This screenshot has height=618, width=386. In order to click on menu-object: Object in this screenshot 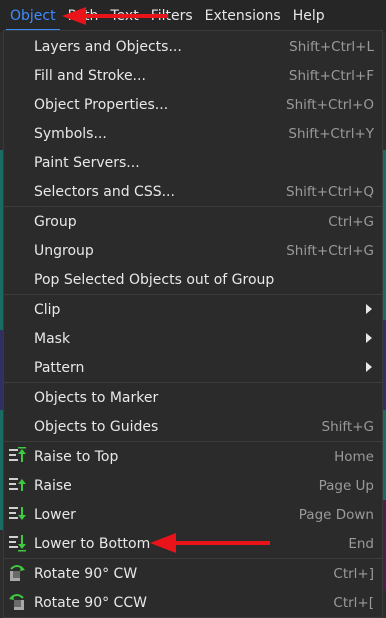, I will do `click(33, 16)`.